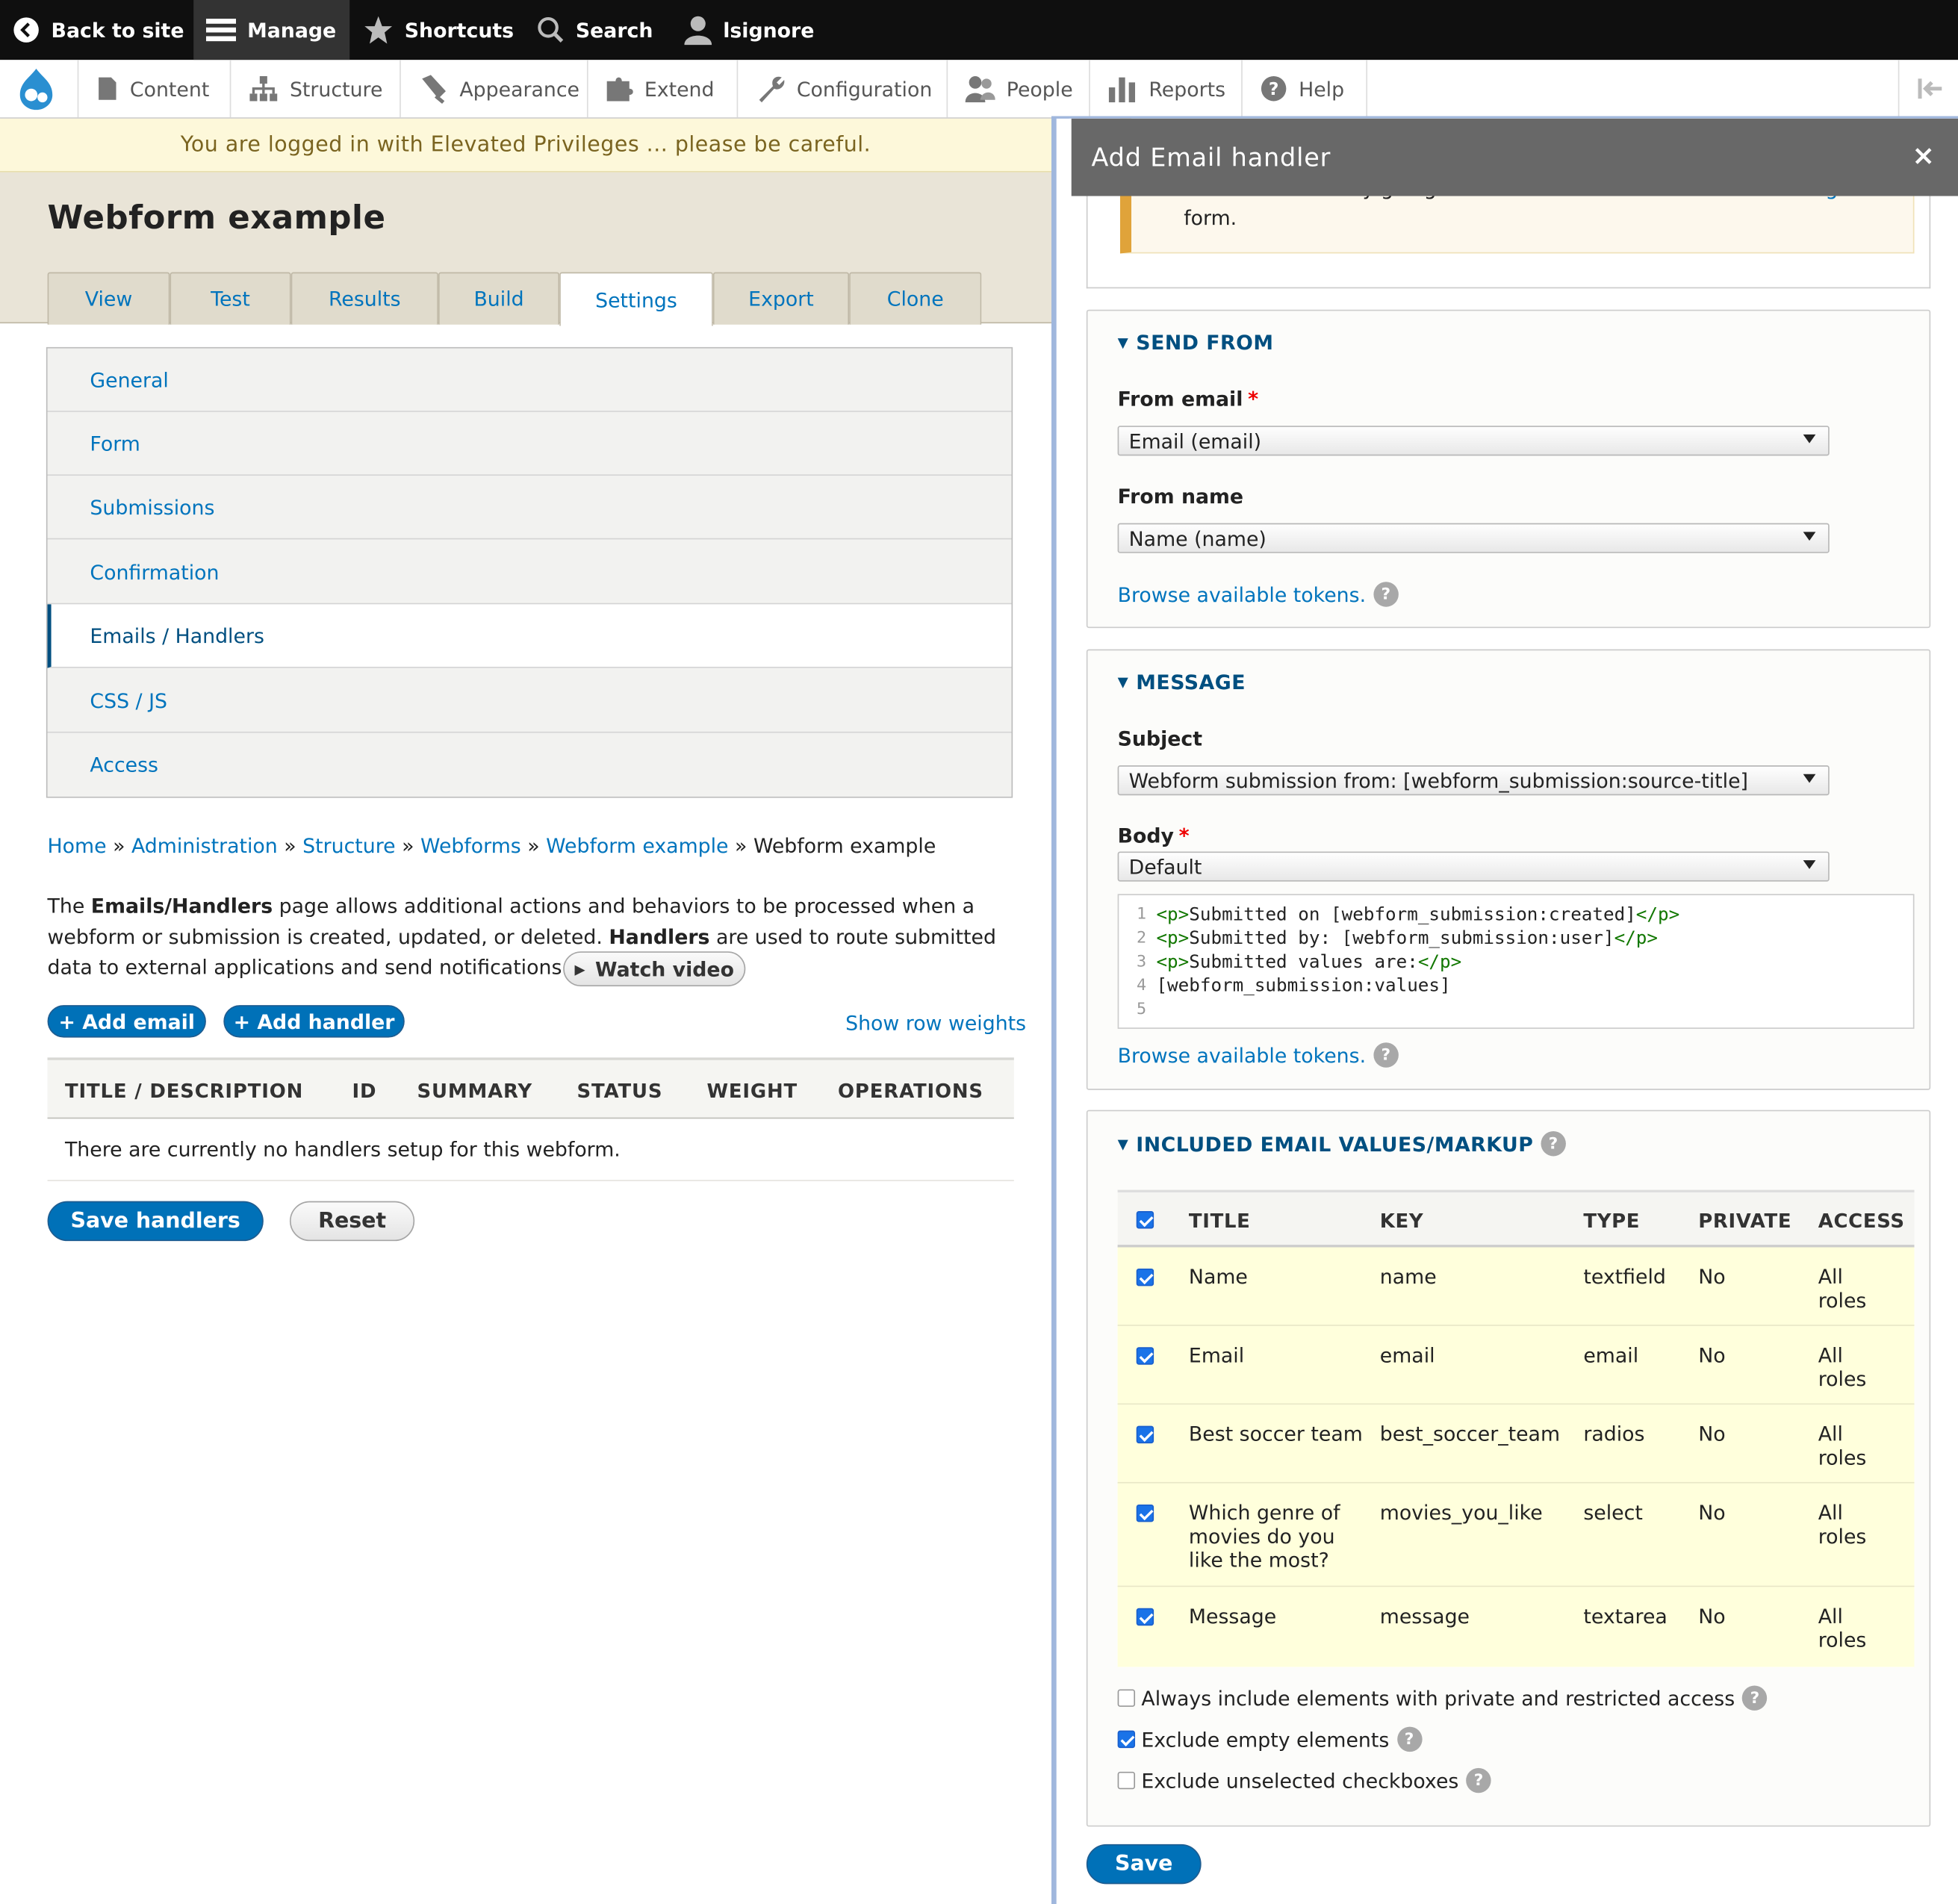 The image size is (1958, 1904). What do you see at coordinates (781, 298) in the screenshot?
I see `tab-export: Export` at bounding box center [781, 298].